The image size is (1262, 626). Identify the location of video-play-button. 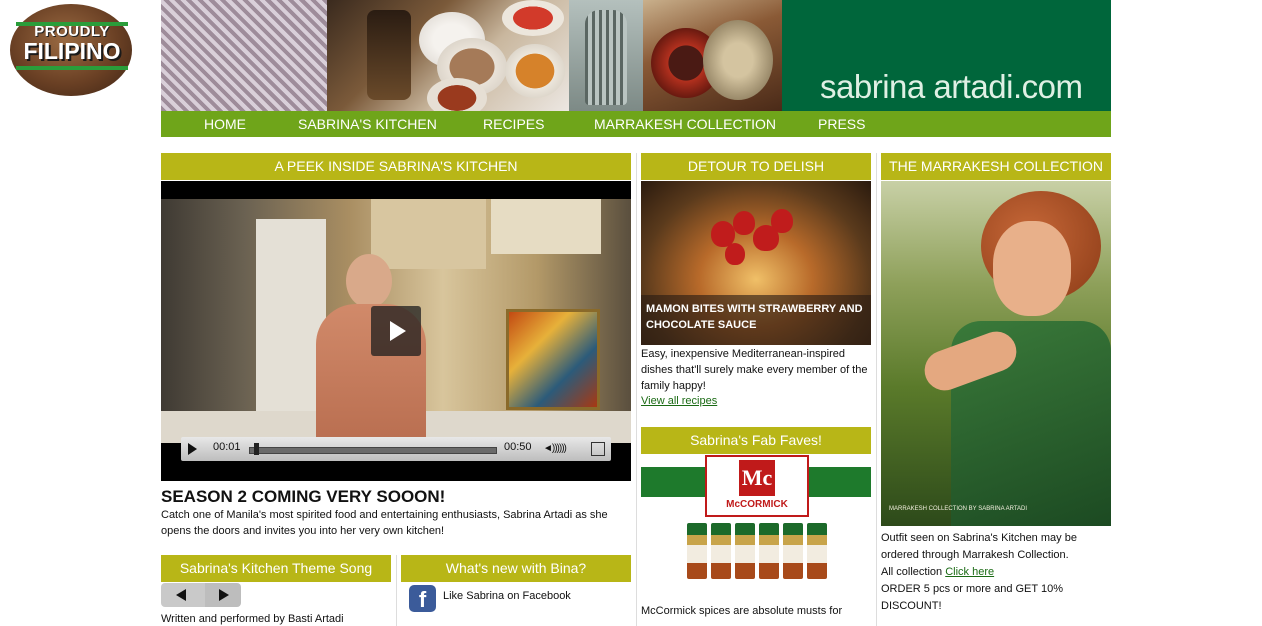
(396, 331).